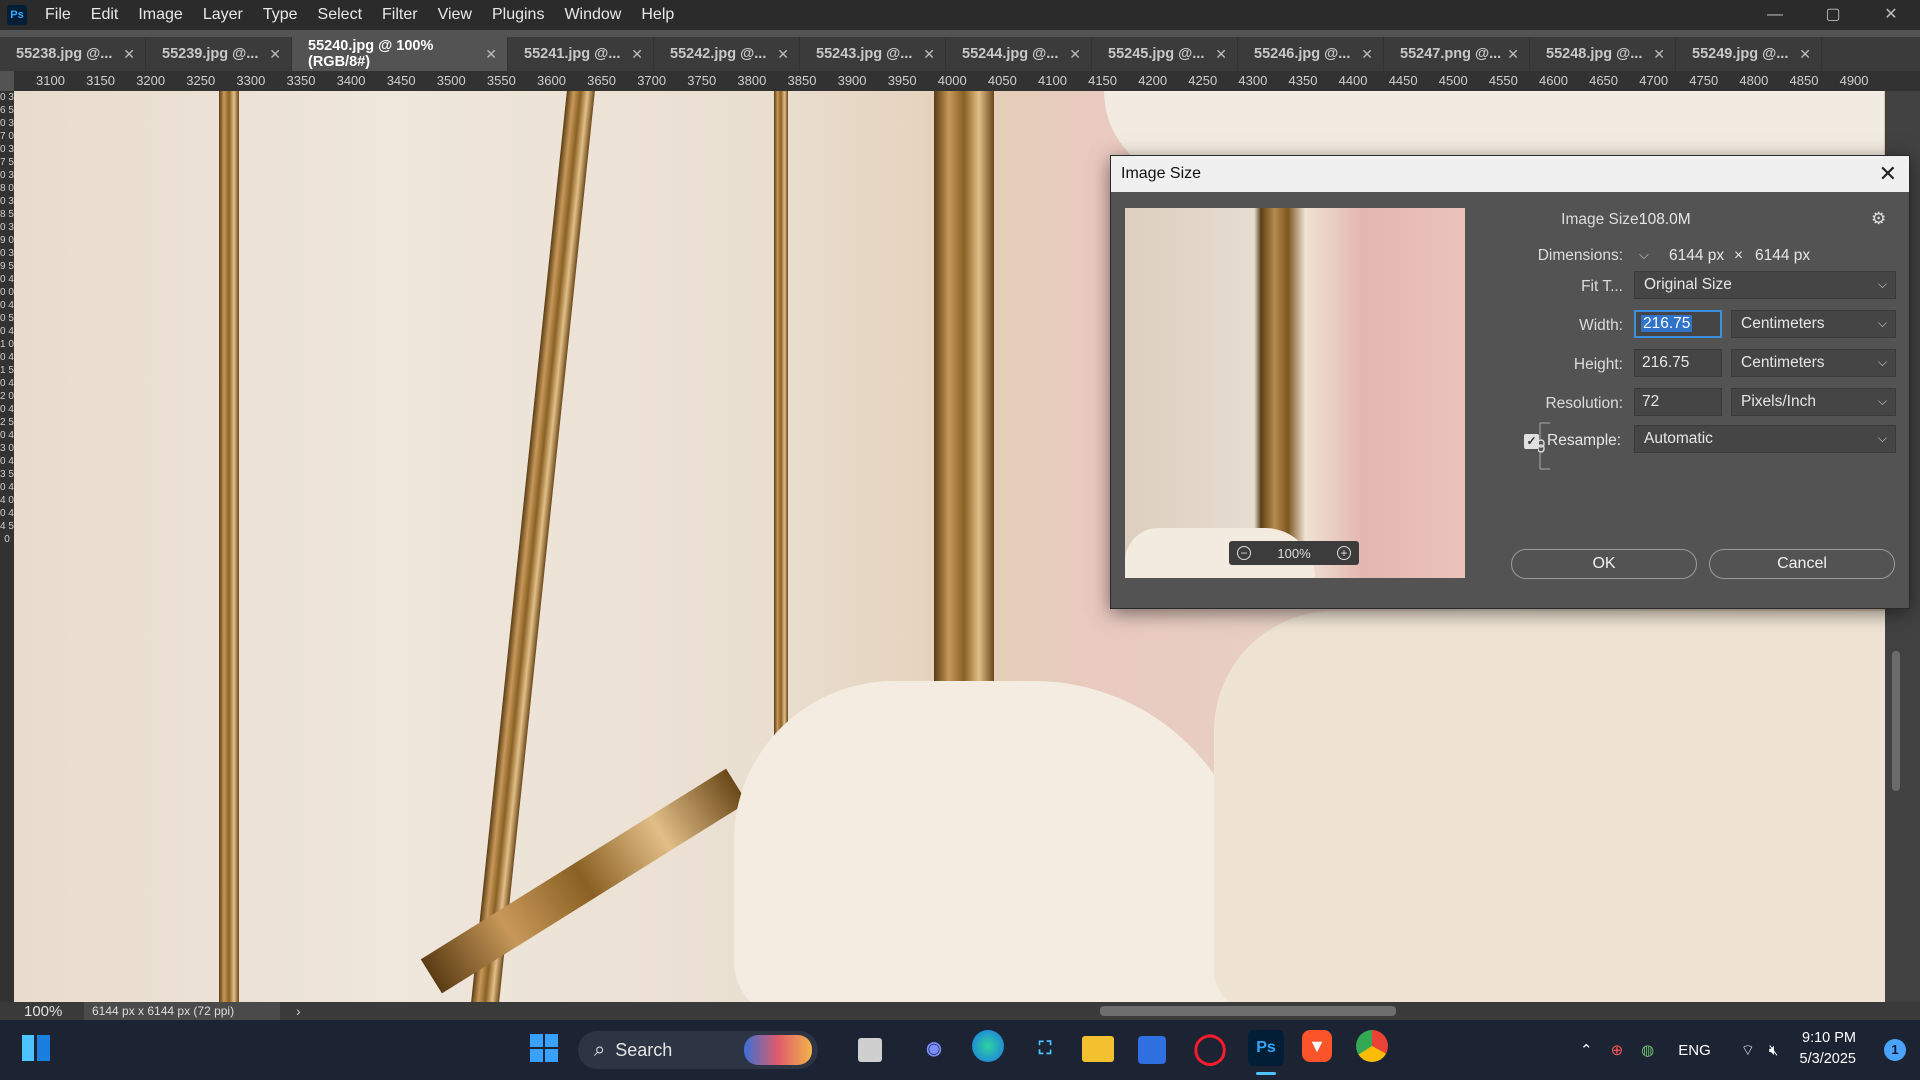  Describe the element at coordinates (1678, 363) in the screenshot. I see `height-input: 216.75` at that location.